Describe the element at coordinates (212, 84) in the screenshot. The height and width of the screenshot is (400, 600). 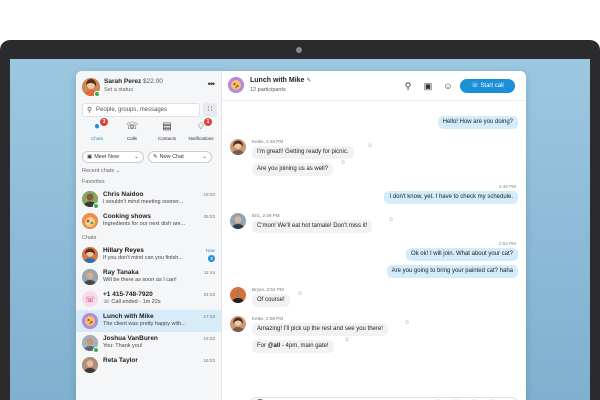
I see `more-options-icon: •••` at that location.